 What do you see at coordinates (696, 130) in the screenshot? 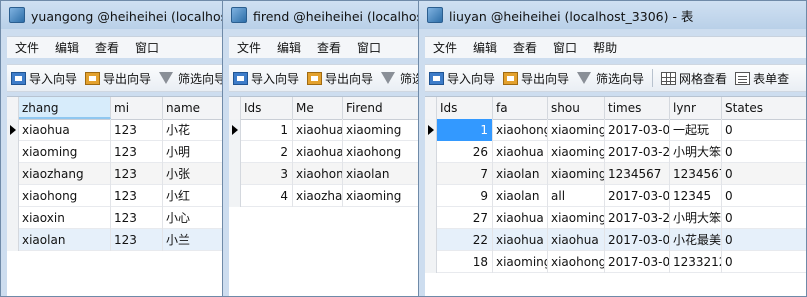
I see `cell-lynr: 一起玩` at bounding box center [696, 130].